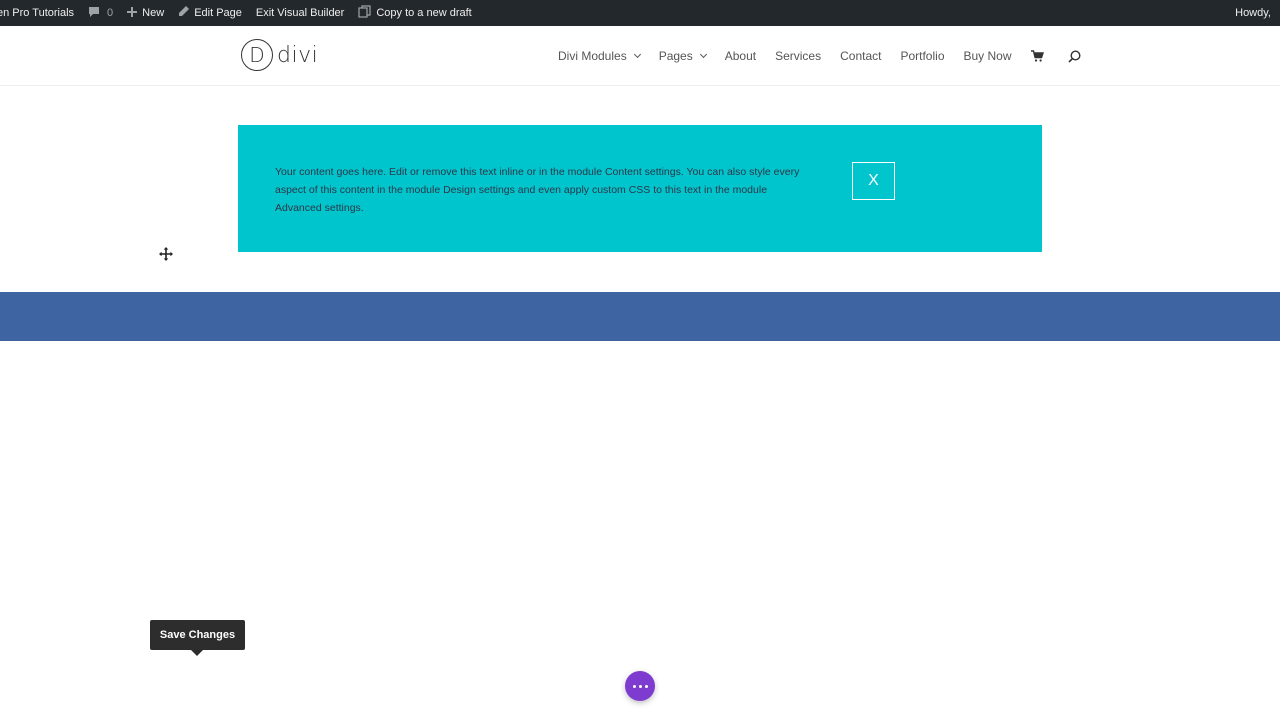  I want to click on nav-item-divi-modules: Divi Modules, so click(599, 56).